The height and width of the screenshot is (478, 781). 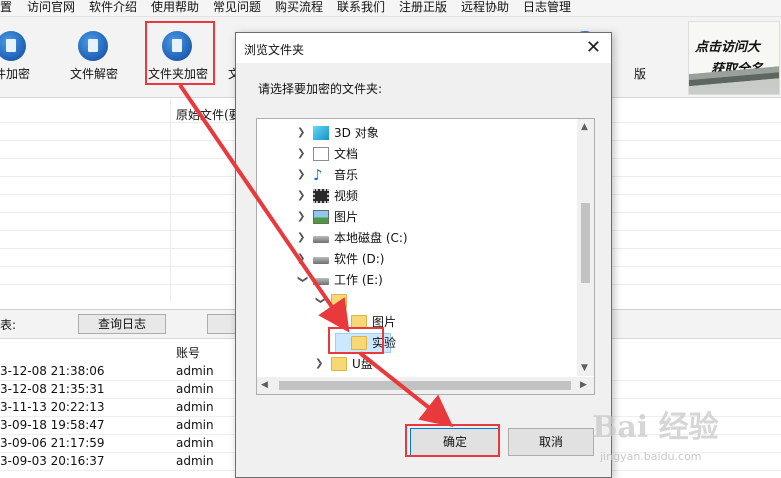 I want to click on watermark-brand: Bai 经验, so click(x=655, y=427).